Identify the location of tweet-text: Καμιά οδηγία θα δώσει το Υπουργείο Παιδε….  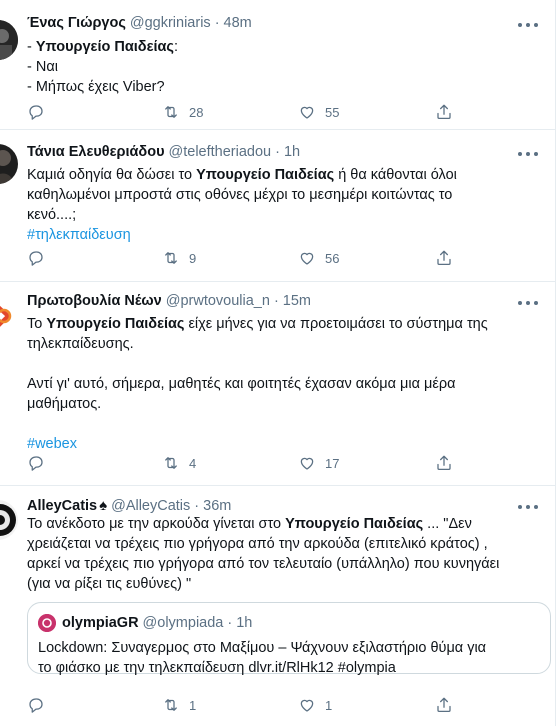
(277, 205).